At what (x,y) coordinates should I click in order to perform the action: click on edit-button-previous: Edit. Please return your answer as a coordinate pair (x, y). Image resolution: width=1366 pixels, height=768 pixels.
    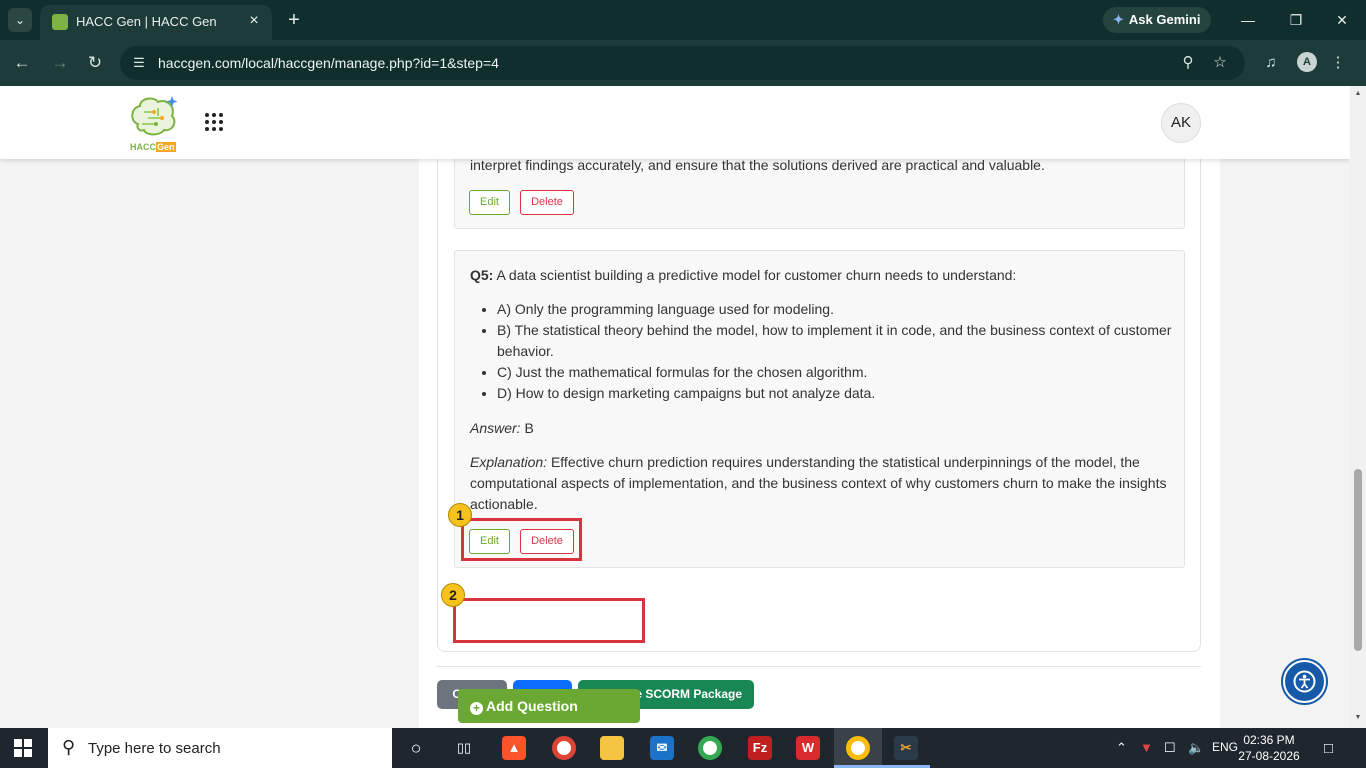
    Looking at the image, I should click on (489, 202).